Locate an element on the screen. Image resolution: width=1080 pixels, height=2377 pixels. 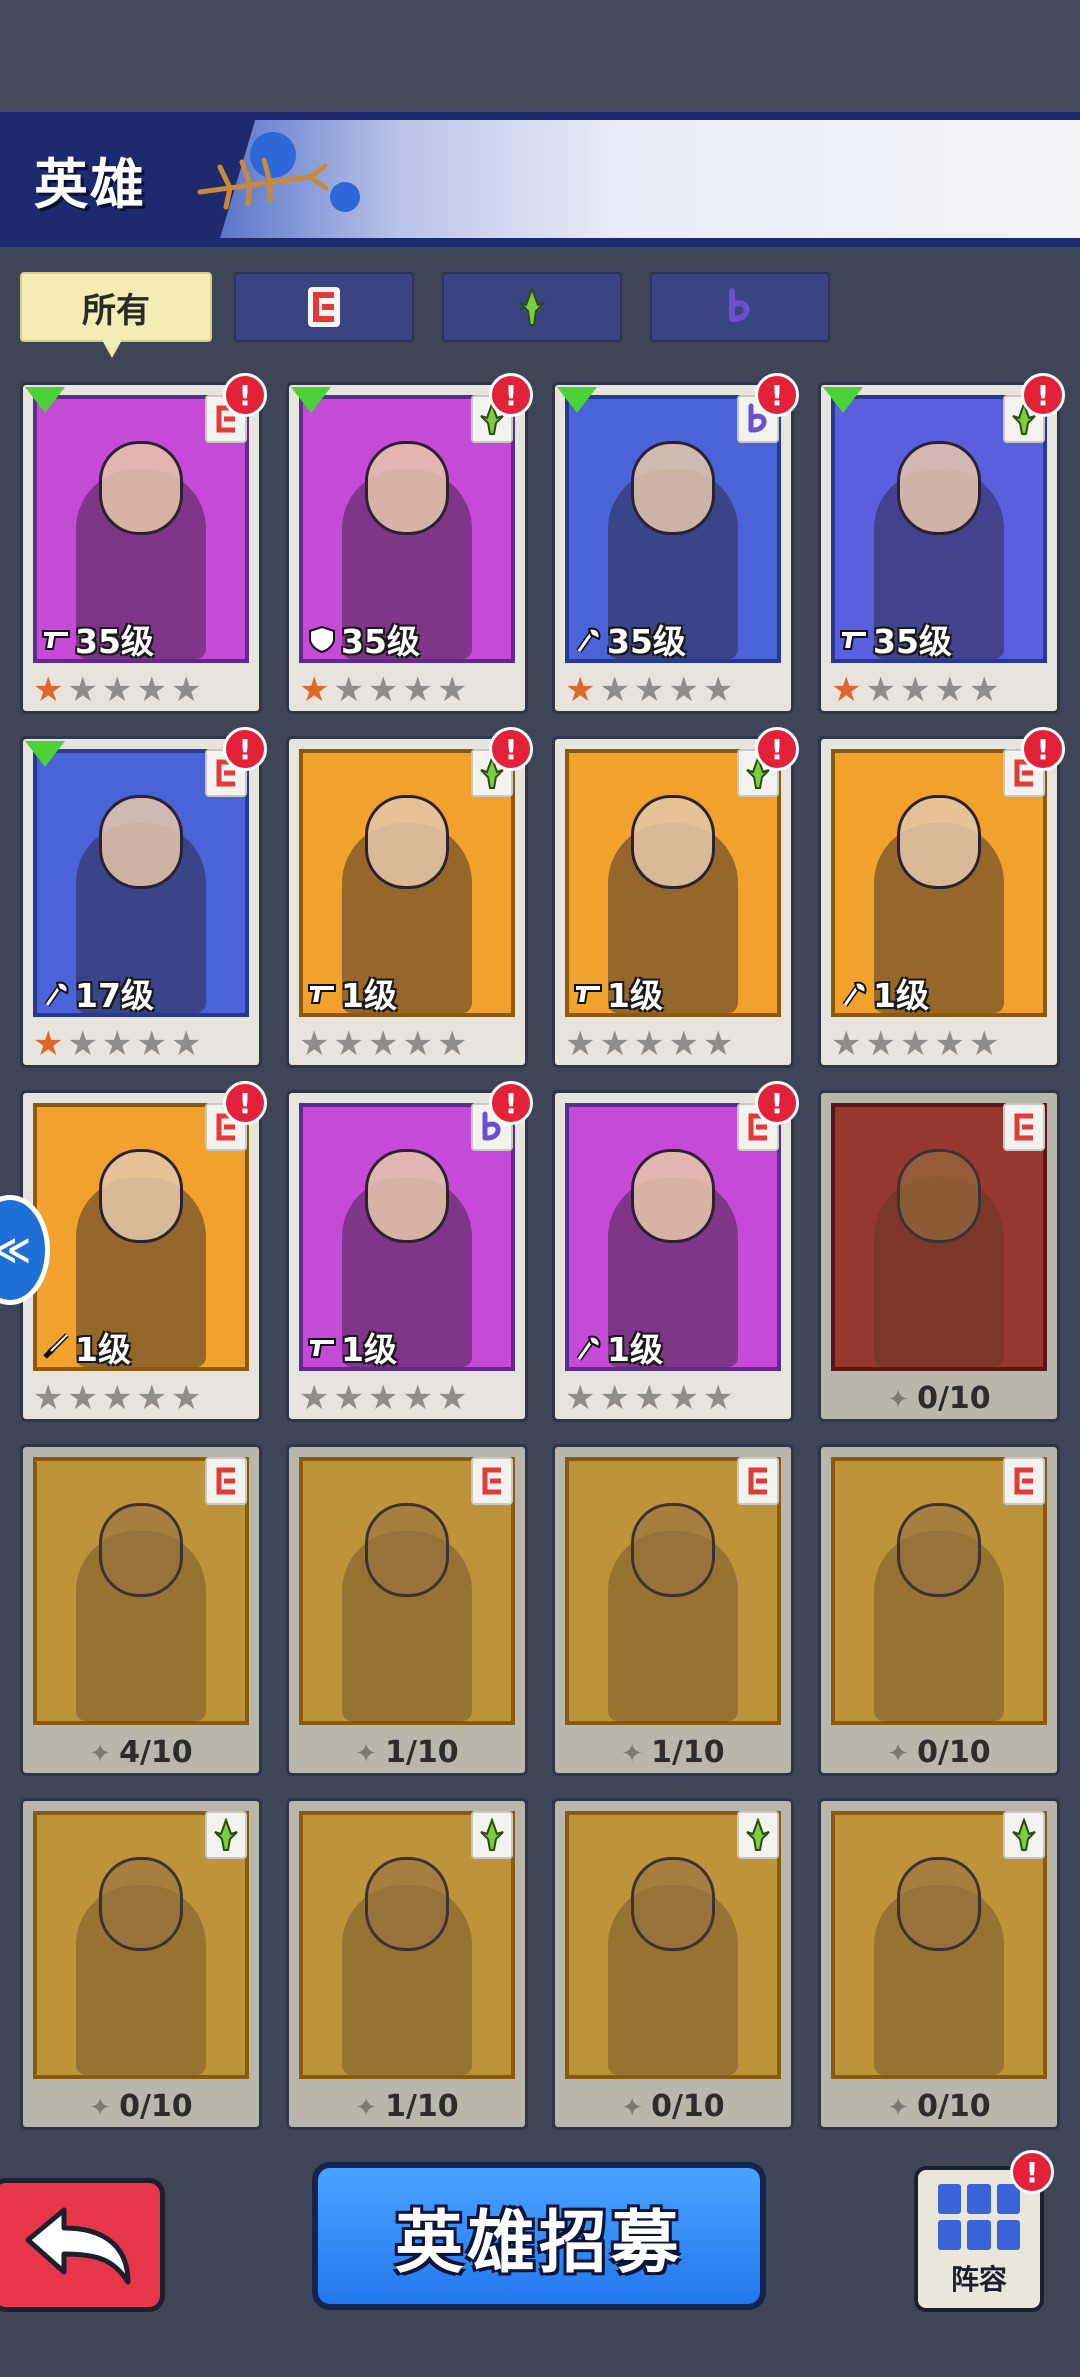
paint-splash-icon is located at coordinates (345, 197).